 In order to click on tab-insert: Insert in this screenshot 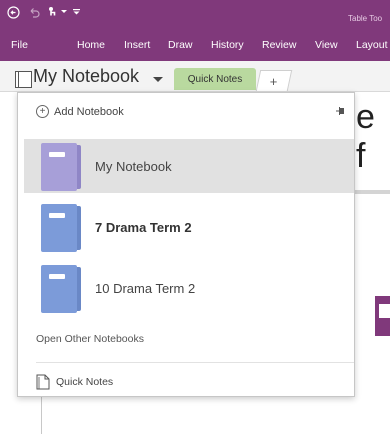, I will do `click(137, 45)`.